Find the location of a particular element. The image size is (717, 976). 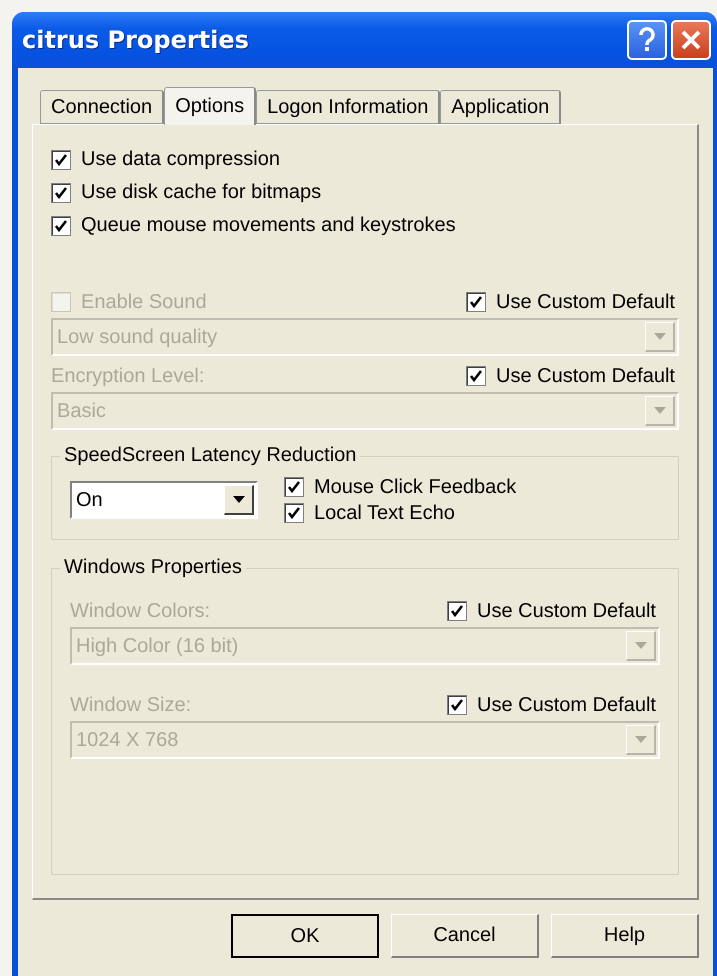

close-button is located at coordinates (691, 40).